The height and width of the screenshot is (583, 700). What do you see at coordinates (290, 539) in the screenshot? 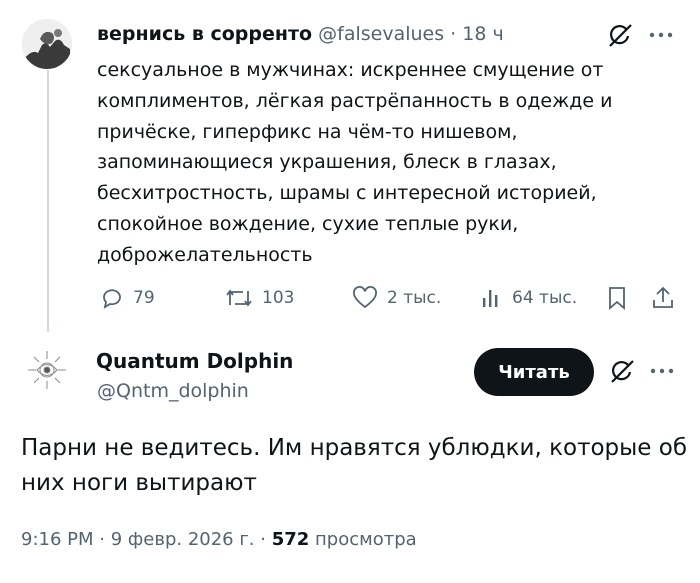
I see `view-count: 572` at bounding box center [290, 539].